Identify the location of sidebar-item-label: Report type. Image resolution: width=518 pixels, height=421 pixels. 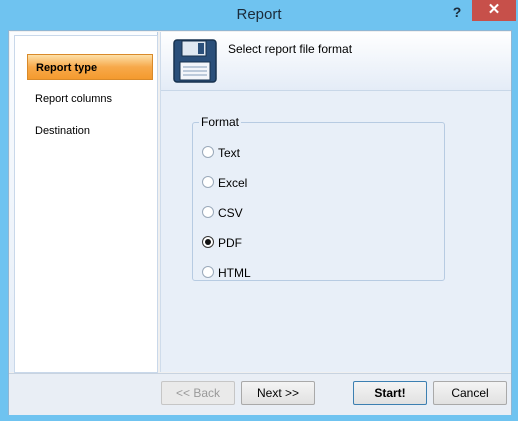
(67, 68).